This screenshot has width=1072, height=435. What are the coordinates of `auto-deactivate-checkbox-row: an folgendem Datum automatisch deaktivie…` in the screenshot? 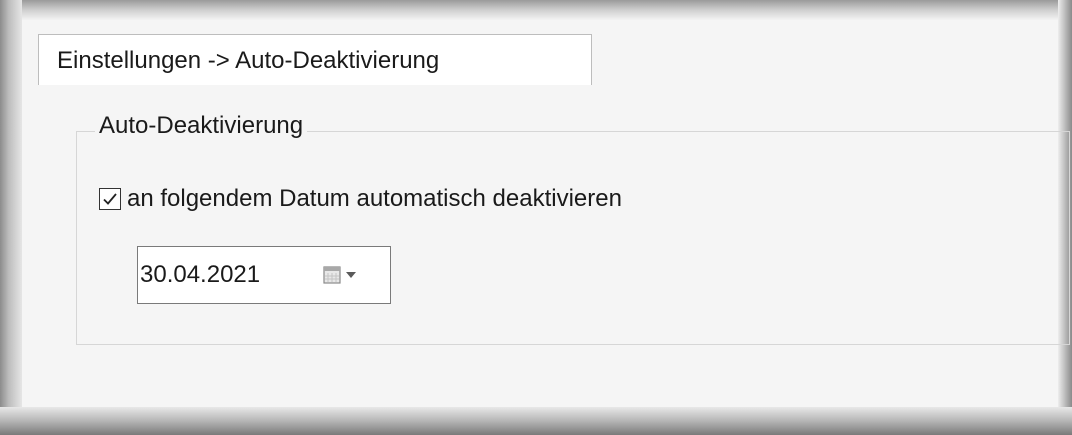 It's located at (360, 199).